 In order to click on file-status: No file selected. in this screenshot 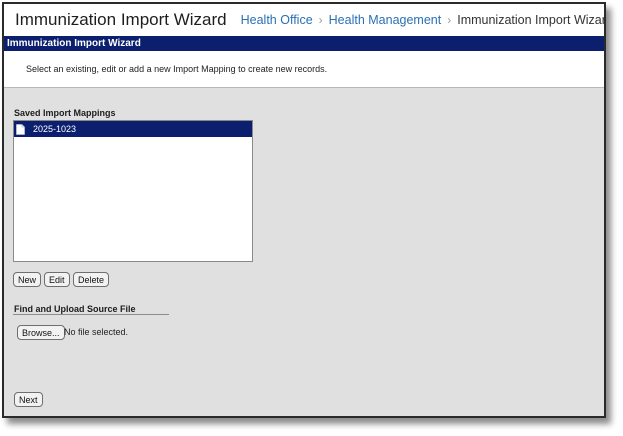, I will do `click(96, 332)`.